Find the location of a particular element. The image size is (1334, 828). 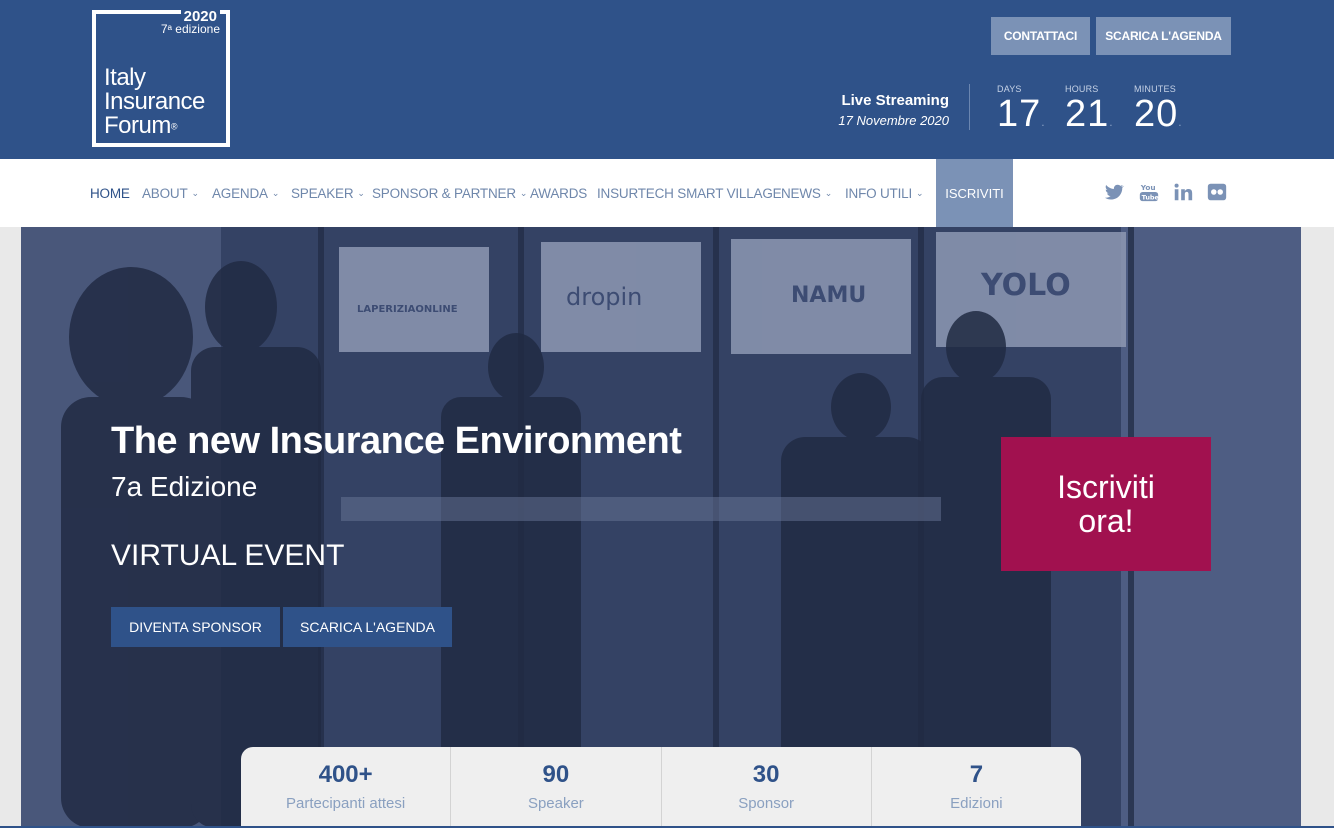

become-sponsor-button: DIVENTA SPONSOR is located at coordinates (195, 627).